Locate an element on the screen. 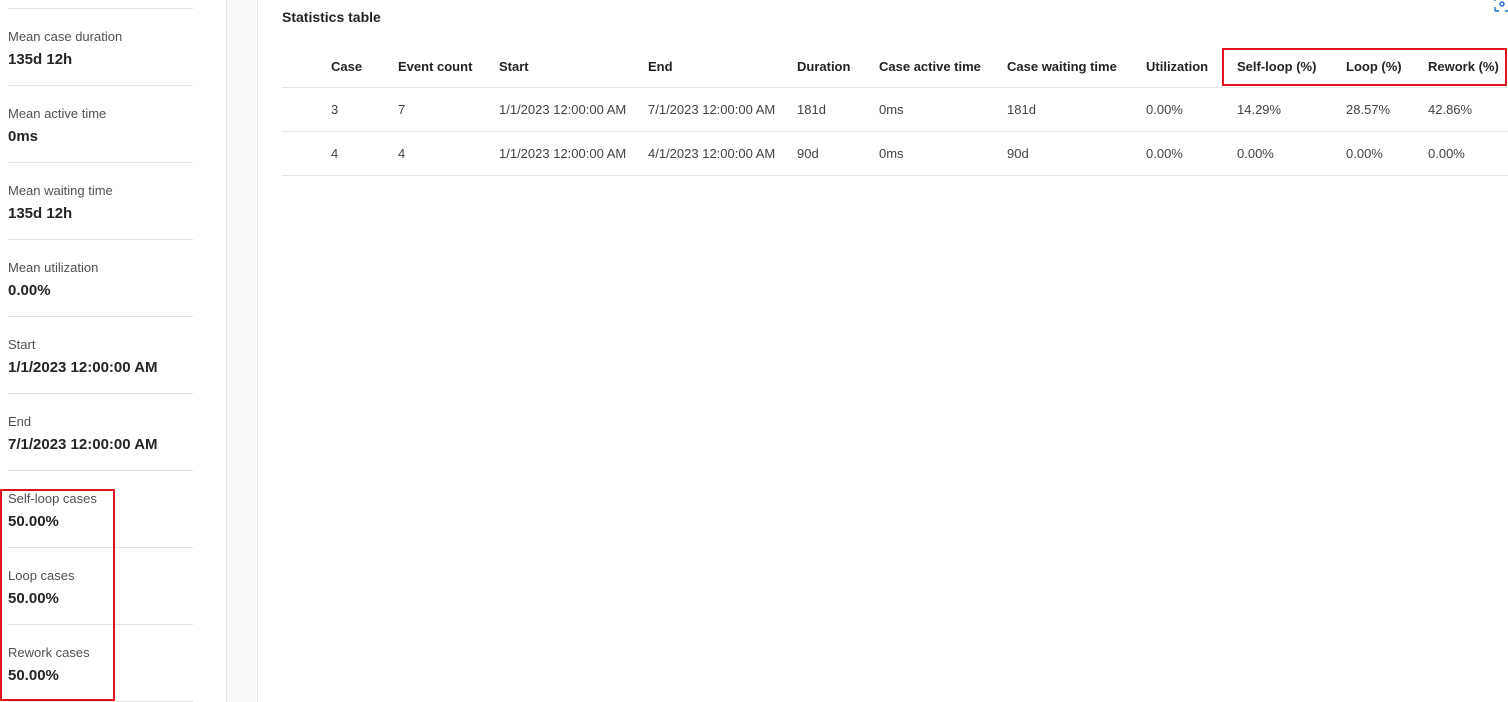  stat-label: Mean waiting time is located at coordinates (60, 190).